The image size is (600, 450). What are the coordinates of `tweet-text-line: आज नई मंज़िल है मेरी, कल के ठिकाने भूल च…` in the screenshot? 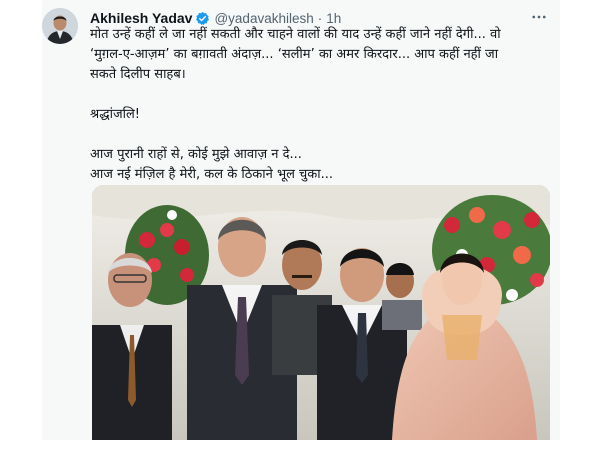 It's located at (212, 174).